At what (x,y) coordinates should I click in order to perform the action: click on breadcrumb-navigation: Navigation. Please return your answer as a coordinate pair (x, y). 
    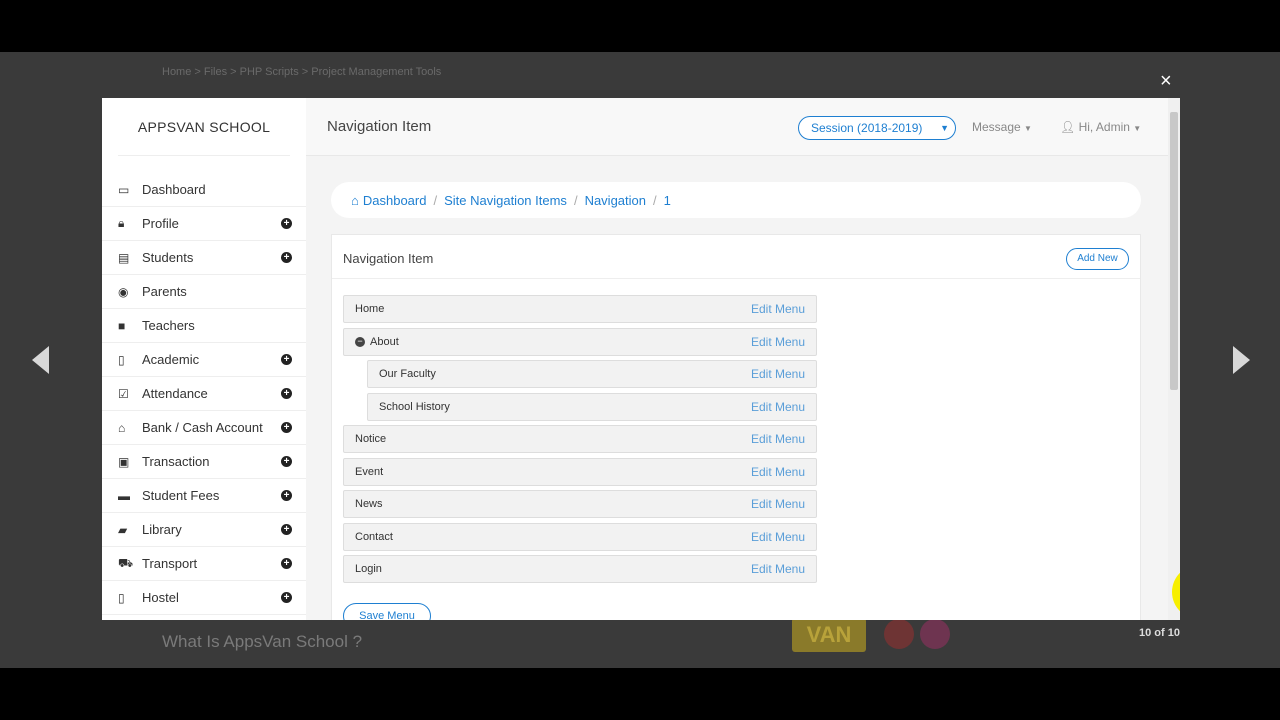
    Looking at the image, I should click on (615, 200).